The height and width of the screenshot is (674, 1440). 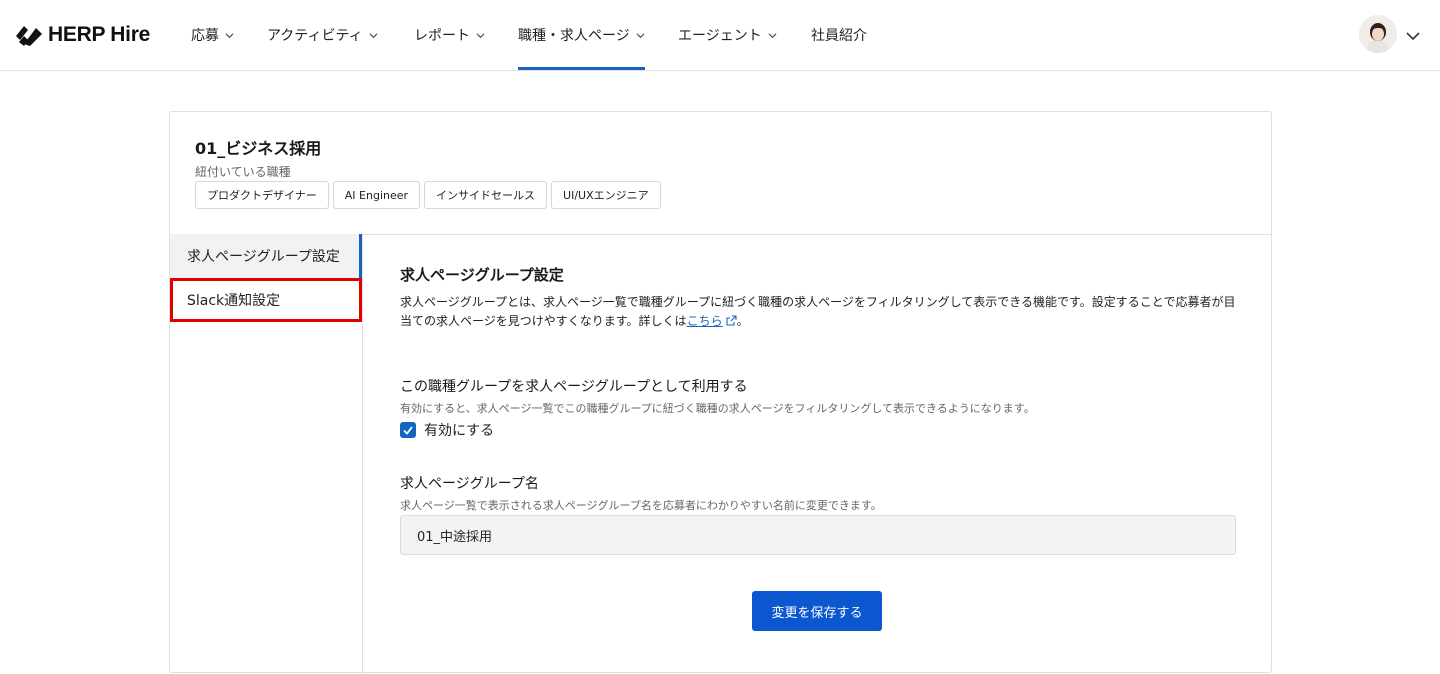 I want to click on enable-checkbox-row: 有効にする, so click(x=447, y=430).